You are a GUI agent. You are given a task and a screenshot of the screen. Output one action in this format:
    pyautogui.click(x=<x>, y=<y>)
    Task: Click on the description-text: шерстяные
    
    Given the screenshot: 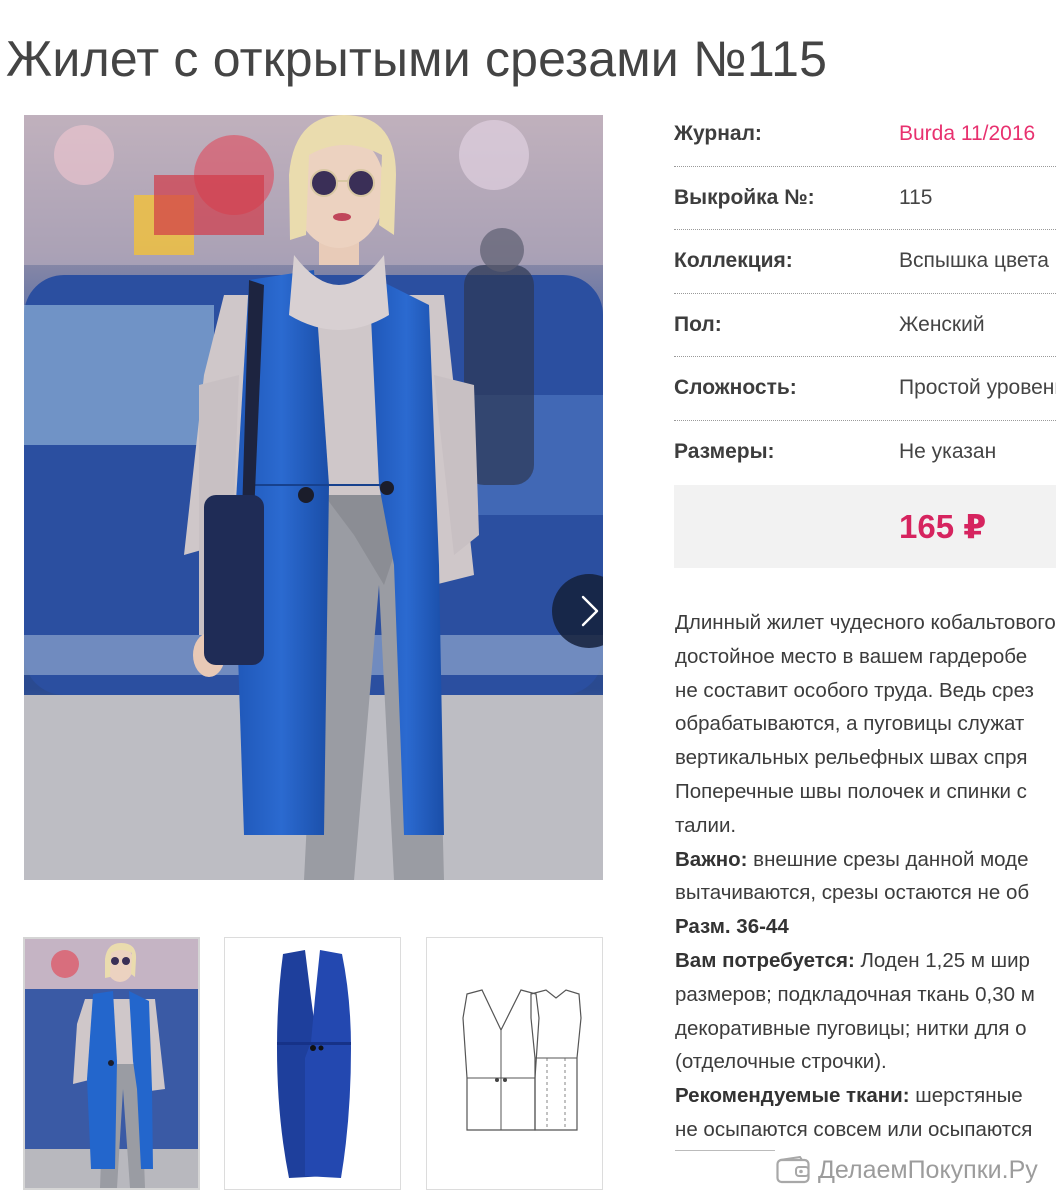 What is the action you would take?
    pyautogui.click(x=966, y=1096)
    